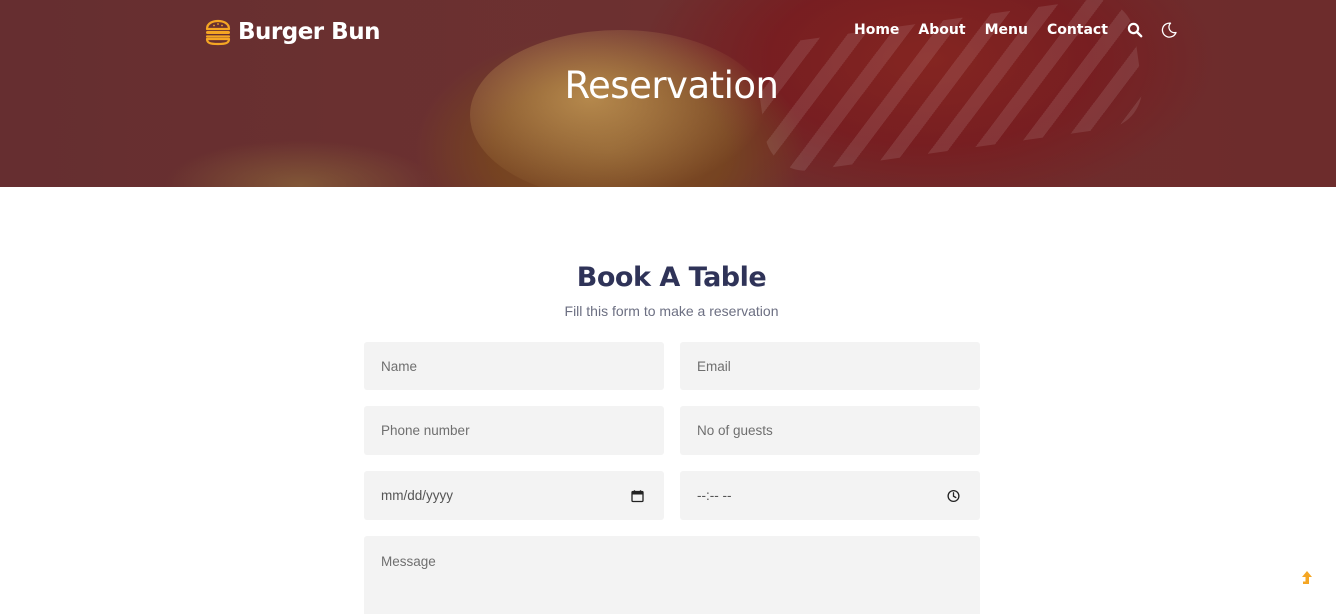 This screenshot has width=1336, height=614. I want to click on calendar-icon, so click(637, 495).